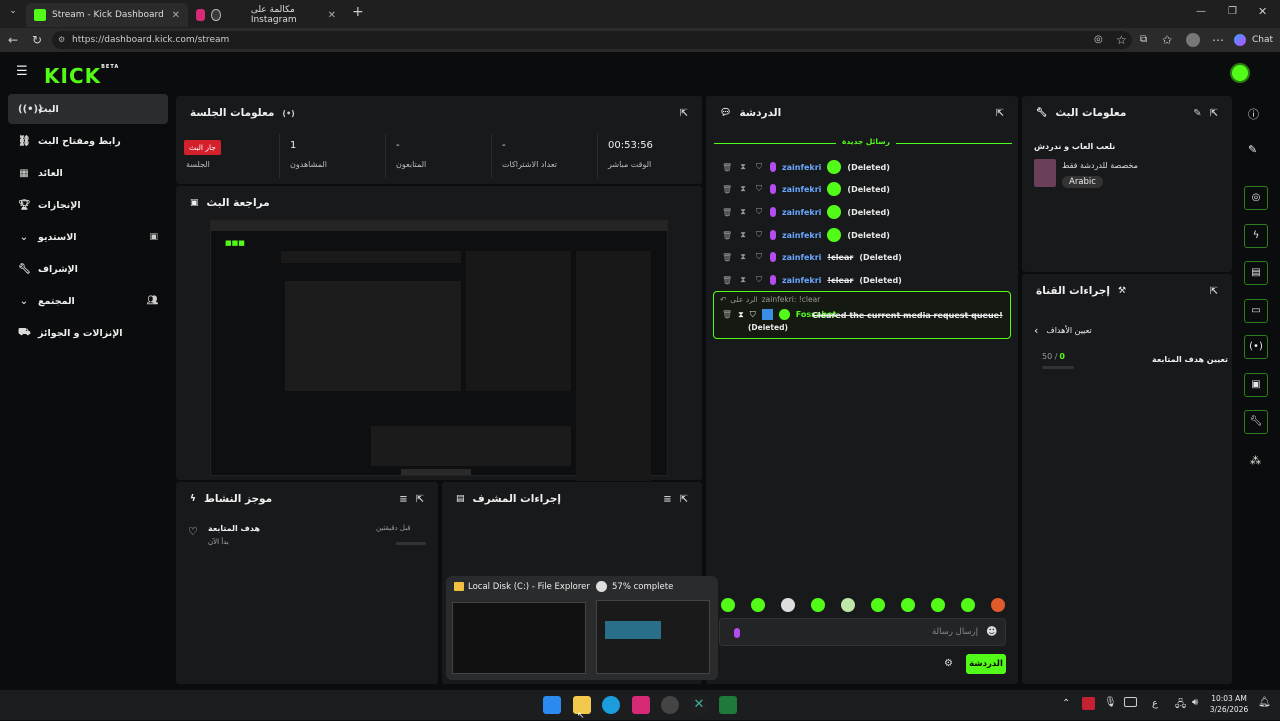 The image size is (1280, 721). Describe the element at coordinates (1201, 11) in the screenshot. I see `minimize-icon: —` at that location.